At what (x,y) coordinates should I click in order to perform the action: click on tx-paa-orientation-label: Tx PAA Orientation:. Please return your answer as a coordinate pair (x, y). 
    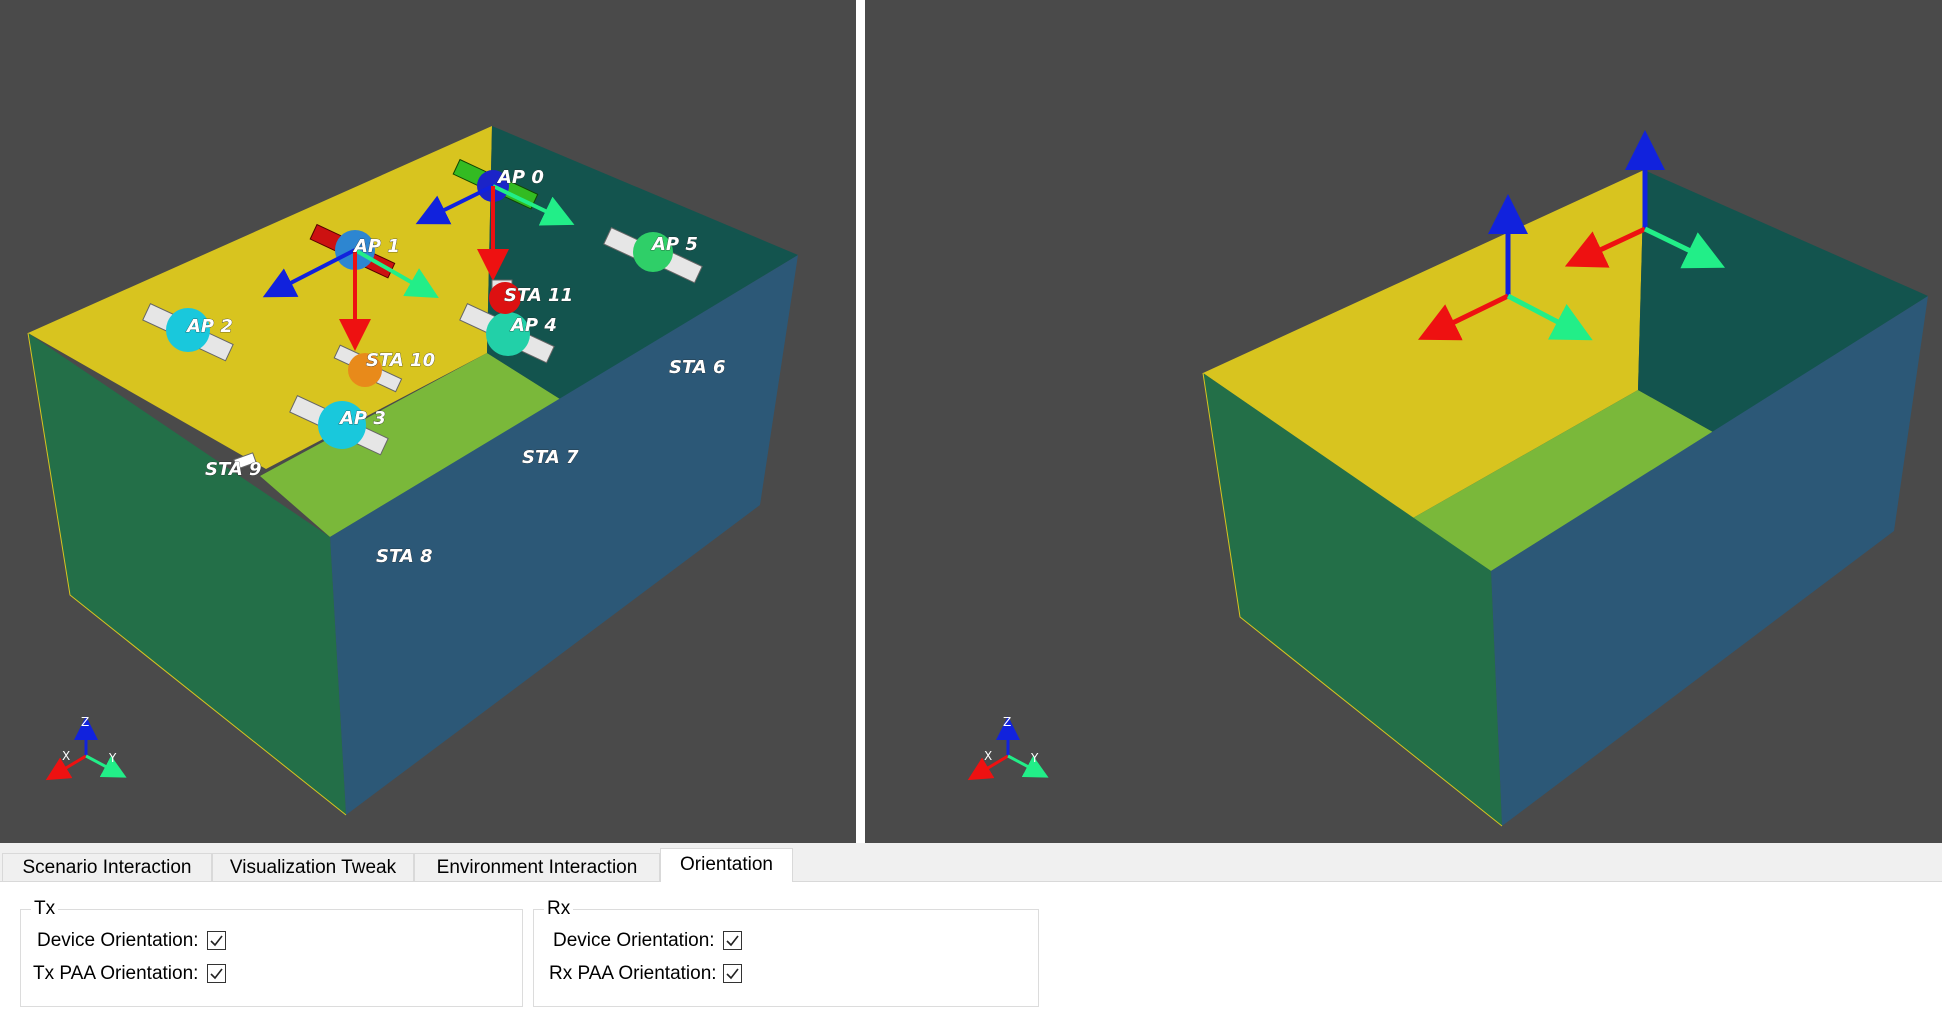
    Looking at the image, I should click on (116, 973).